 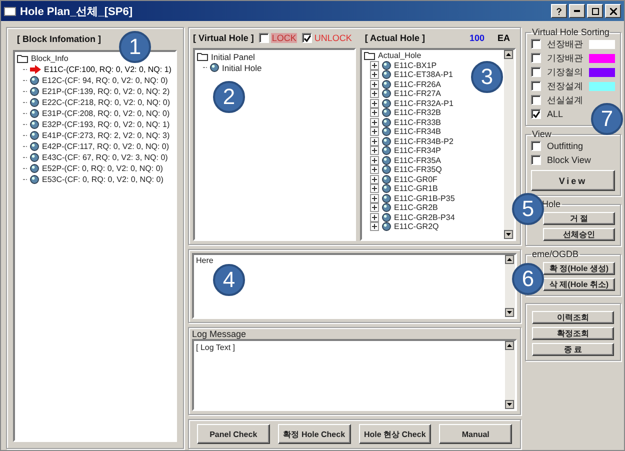 What do you see at coordinates (573, 180) in the screenshot?
I see `view-button: View` at bounding box center [573, 180].